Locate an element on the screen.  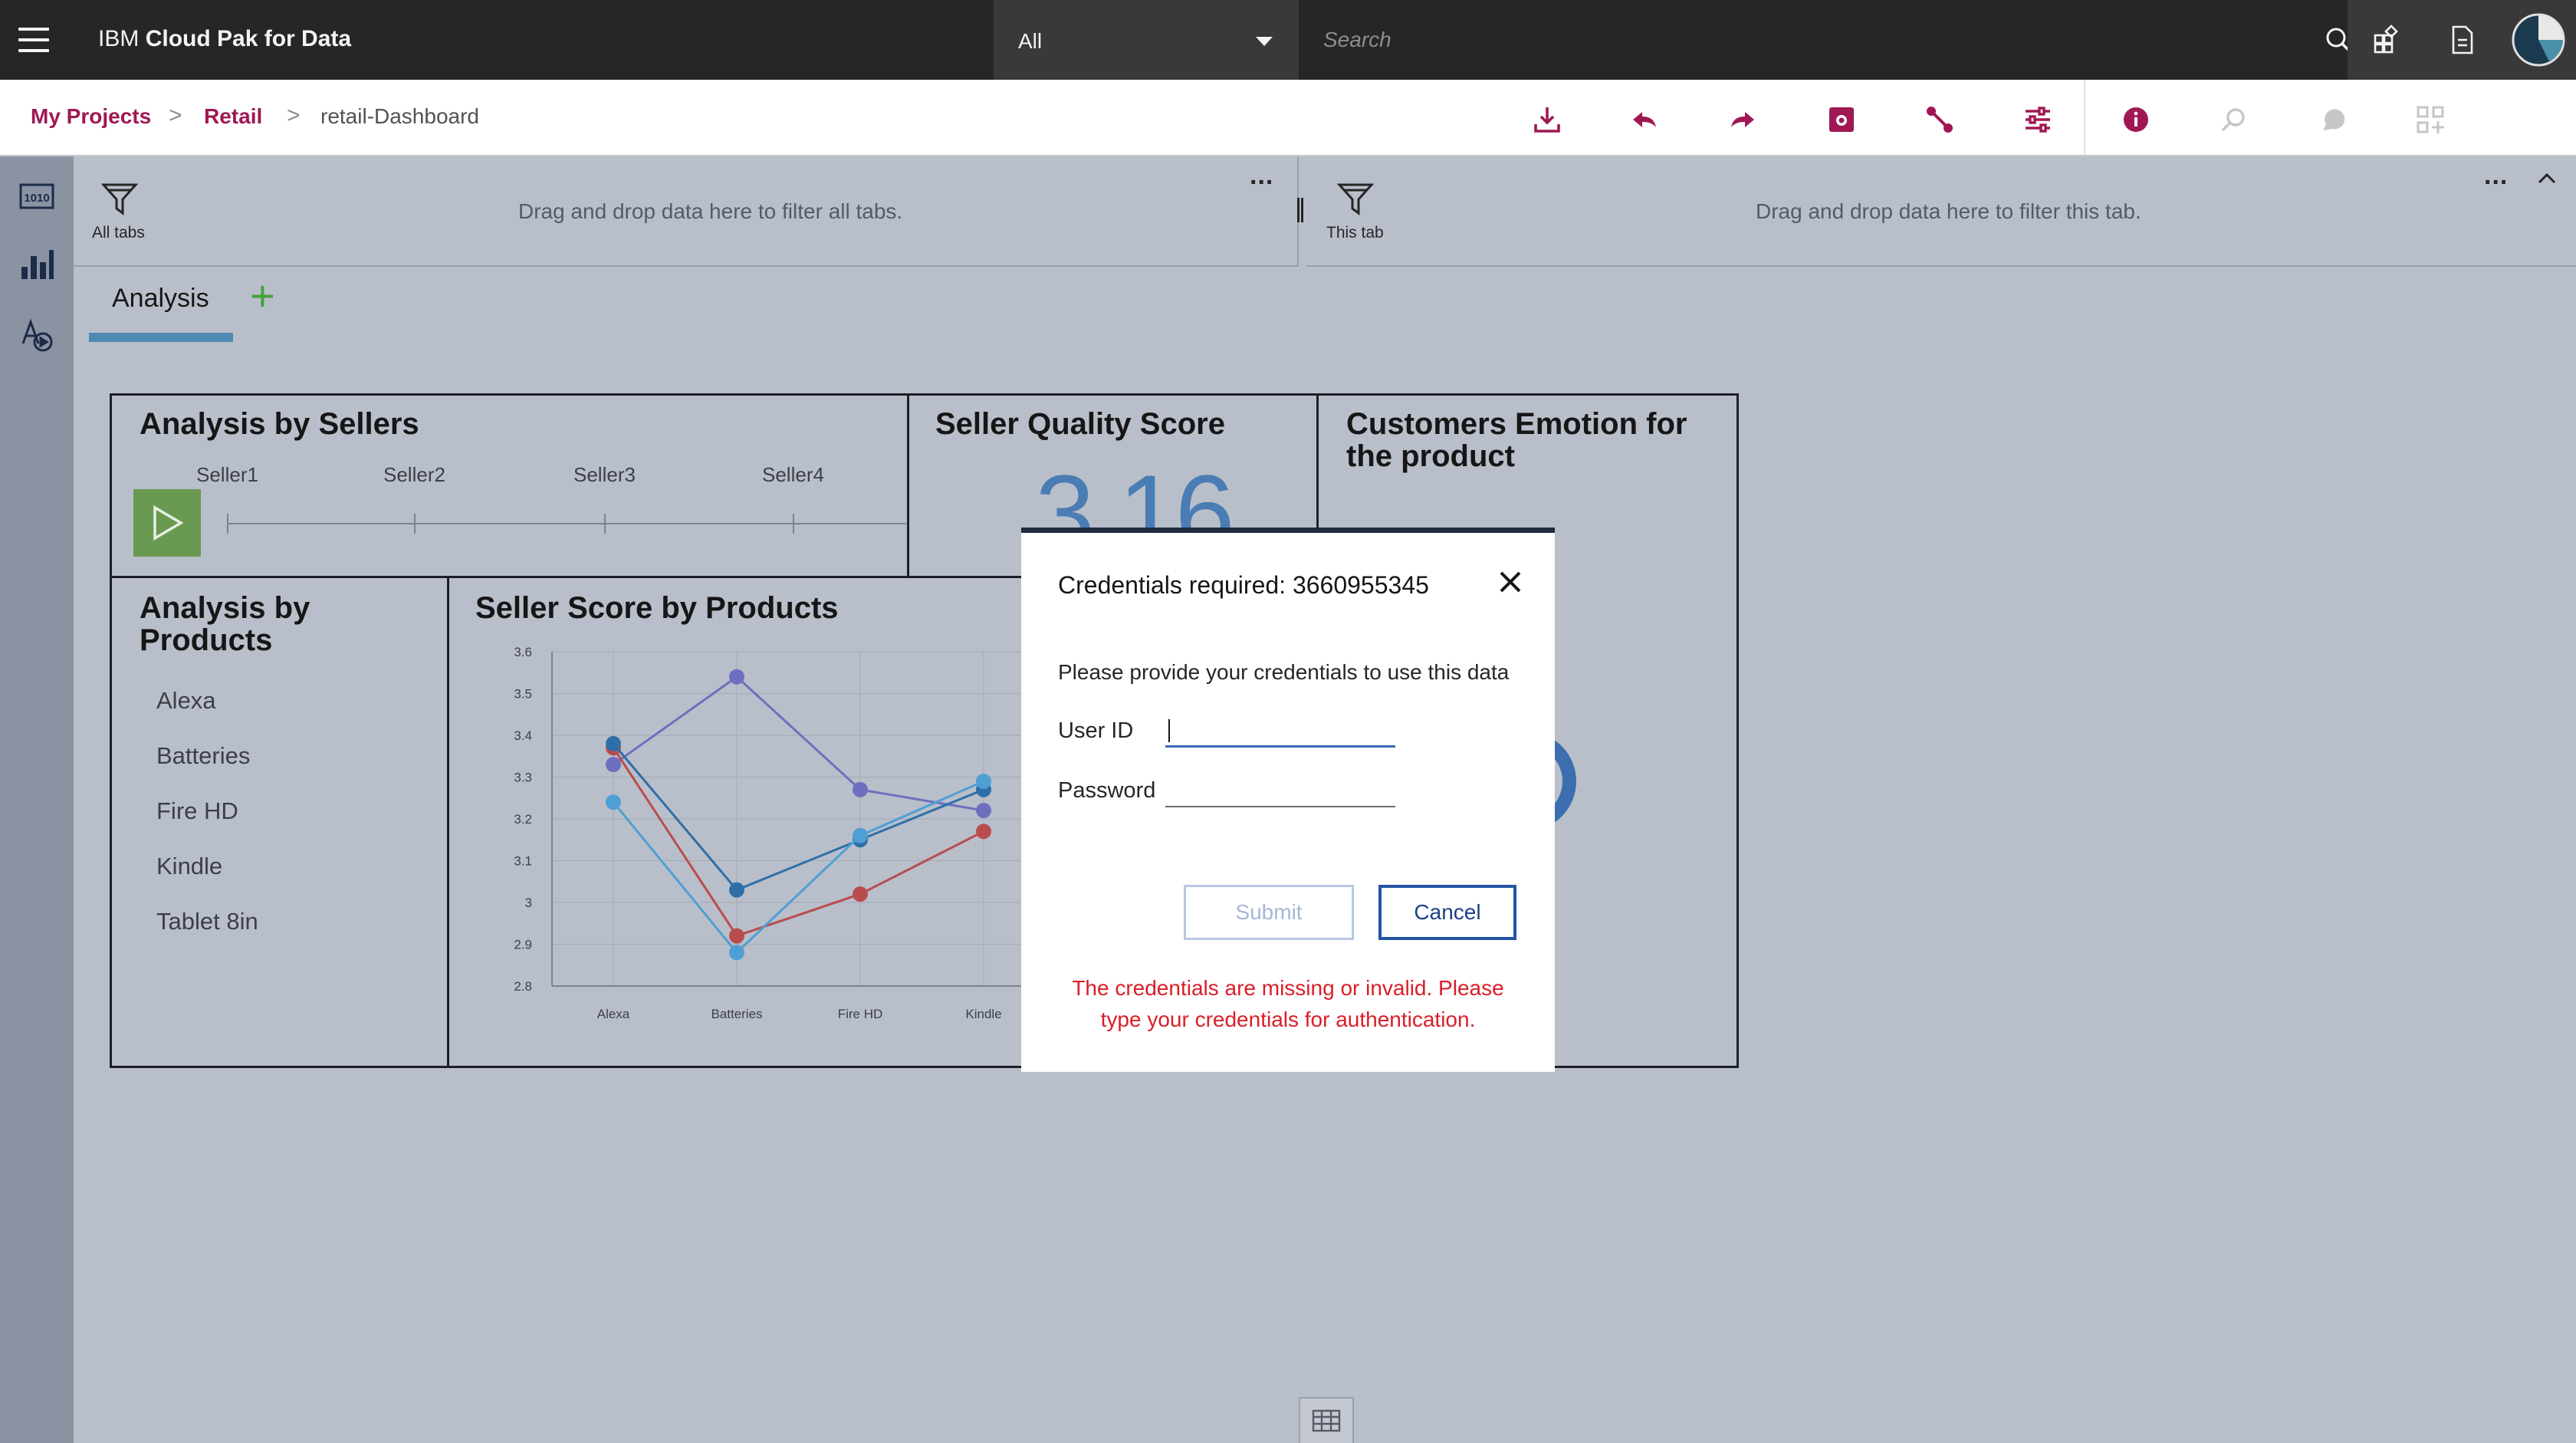
seller-label: Seller4 is located at coordinates (793, 475).